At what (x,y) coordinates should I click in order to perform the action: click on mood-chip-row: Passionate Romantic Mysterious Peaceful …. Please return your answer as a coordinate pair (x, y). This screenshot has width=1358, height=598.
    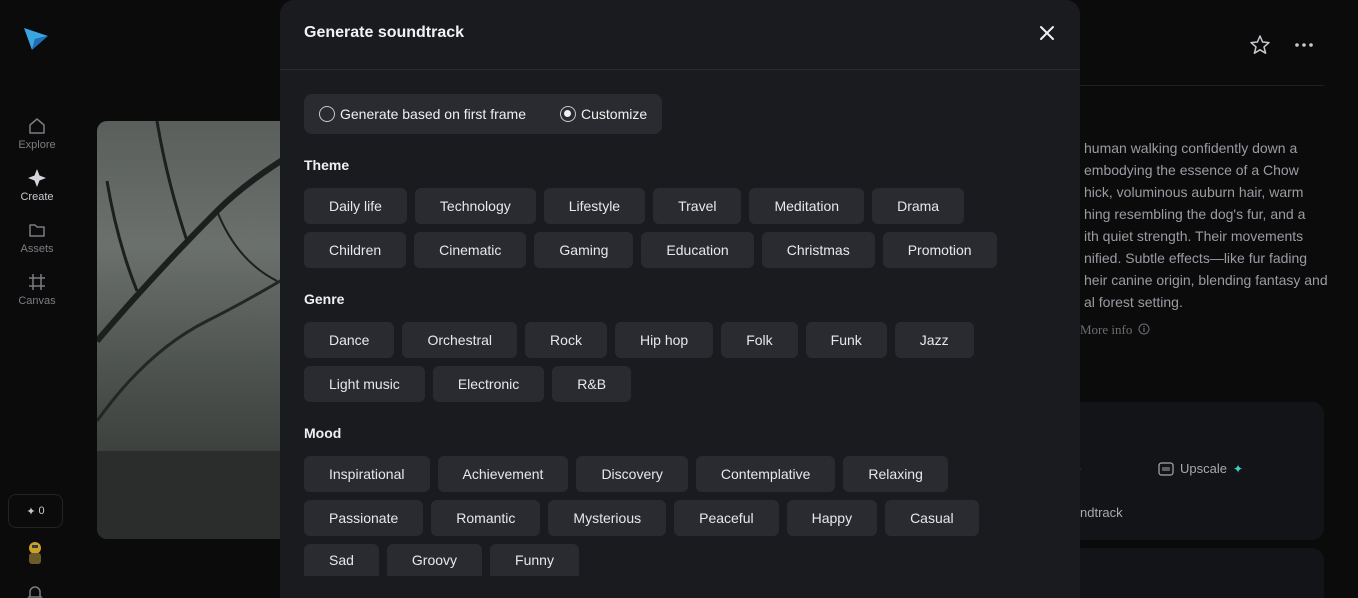
    Looking at the image, I should click on (641, 518).